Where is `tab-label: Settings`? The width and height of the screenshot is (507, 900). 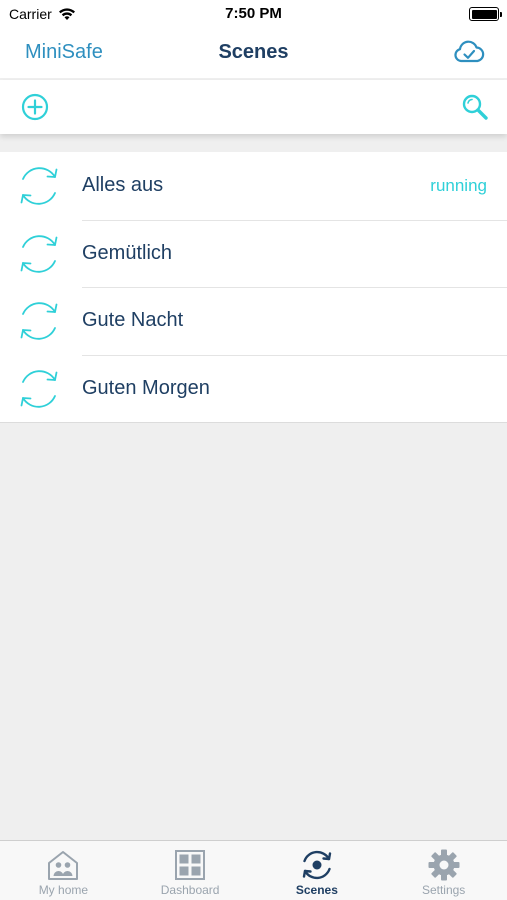 tab-label: Settings is located at coordinates (443, 890).